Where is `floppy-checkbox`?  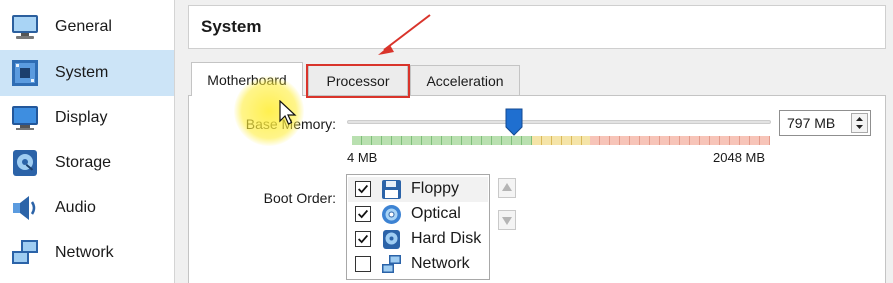 floppy-checkbox is located at coordinates (363, 189).